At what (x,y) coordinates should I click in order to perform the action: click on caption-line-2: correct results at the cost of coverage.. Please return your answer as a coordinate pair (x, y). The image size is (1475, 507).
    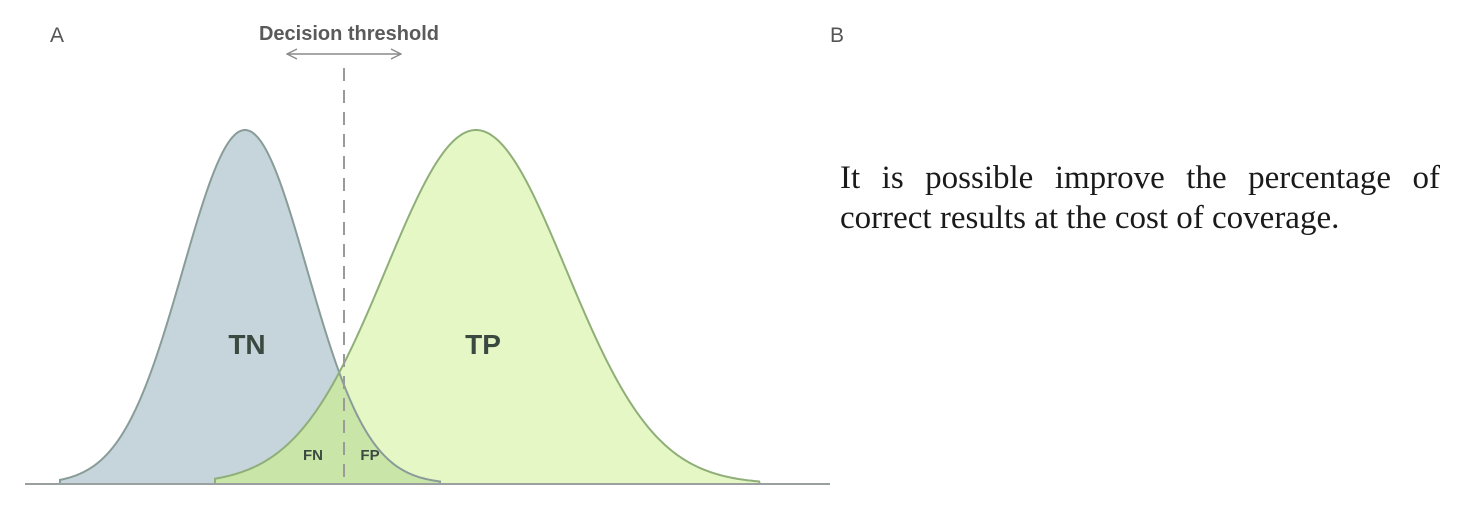
    Looking at the image, I should click on (1090, 218).